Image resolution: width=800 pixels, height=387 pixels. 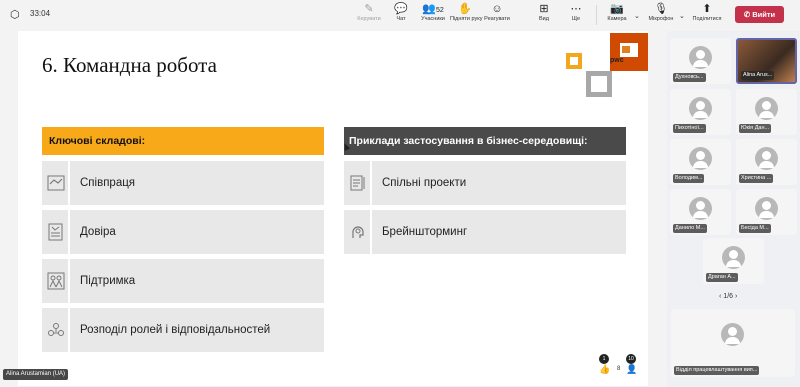 I want to click on toolbar-share-button: ⬆ Поділитися, so click(x=707, y=12).